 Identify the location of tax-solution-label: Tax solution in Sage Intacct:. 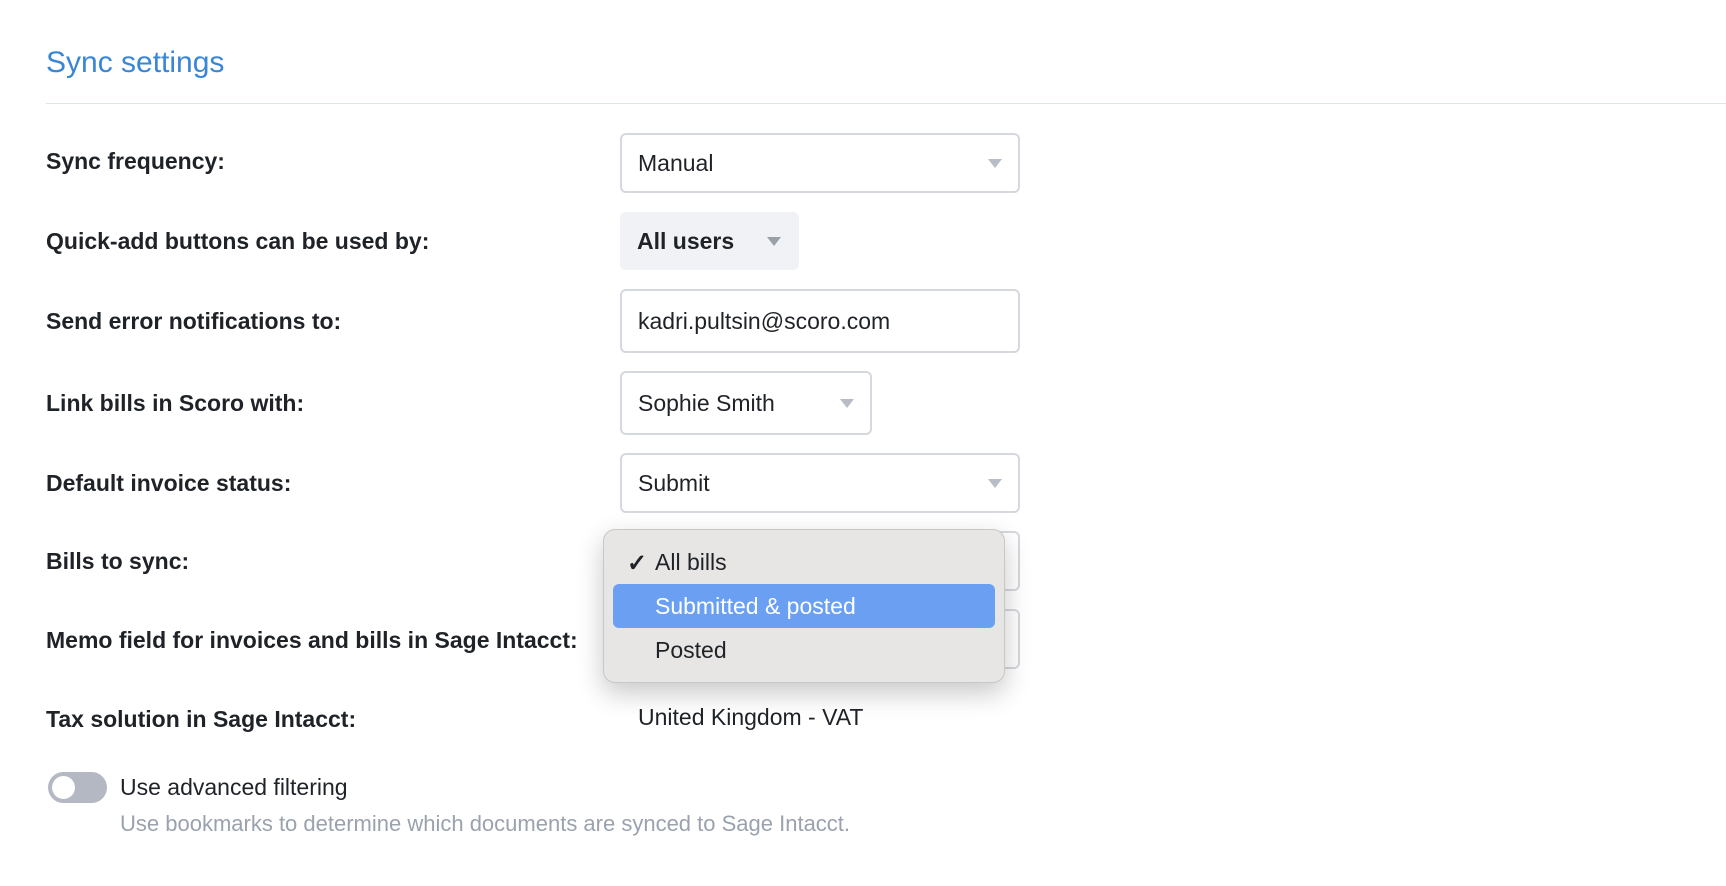
(201, 719).